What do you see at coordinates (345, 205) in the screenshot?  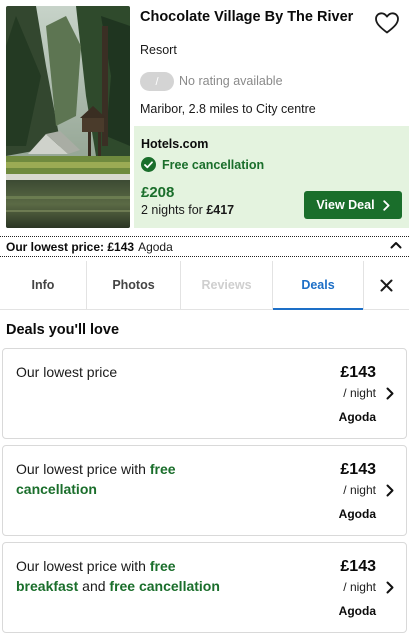 I see `view-deal-label: View Deal` at bounding box center [345, 205].